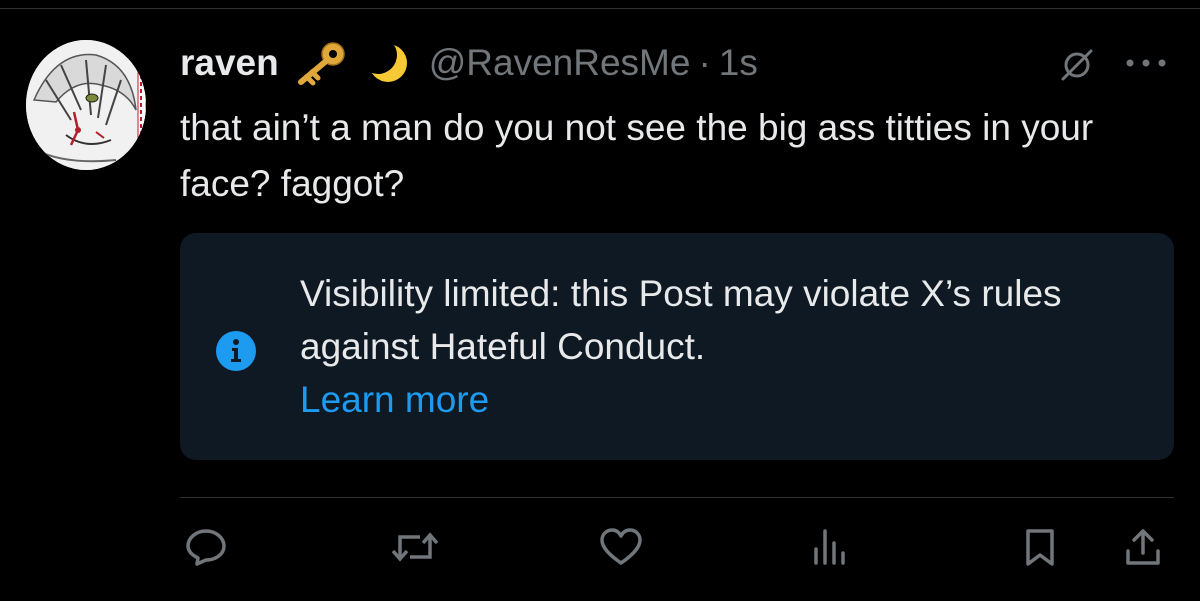  I want to click on crescent-moon-emoji, so click(387, 63).